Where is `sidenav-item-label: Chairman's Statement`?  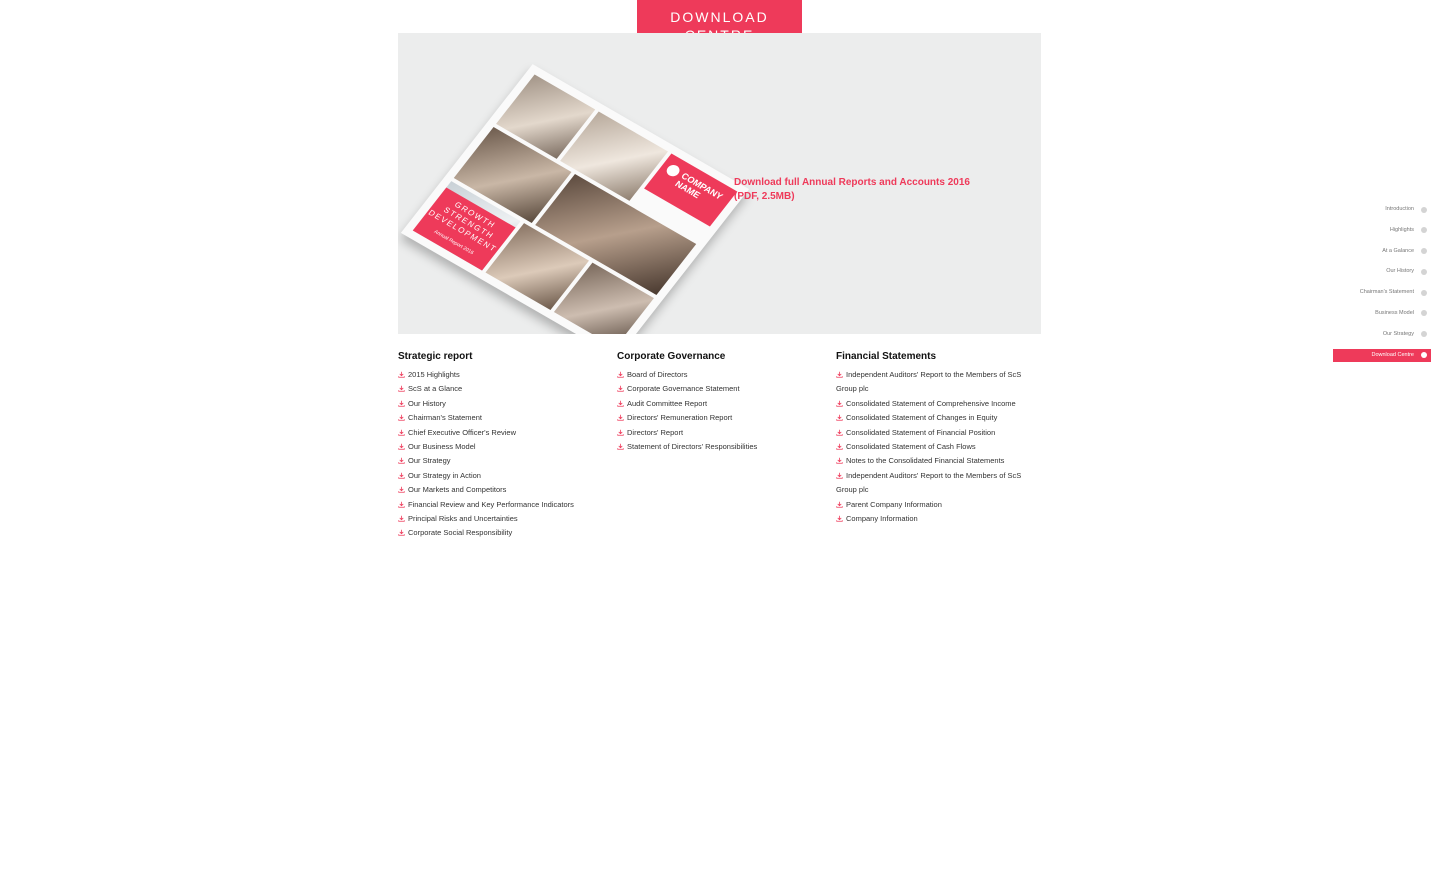
sidenav-item-label: Chairman's Statement is located at coordinates (1386, 292).